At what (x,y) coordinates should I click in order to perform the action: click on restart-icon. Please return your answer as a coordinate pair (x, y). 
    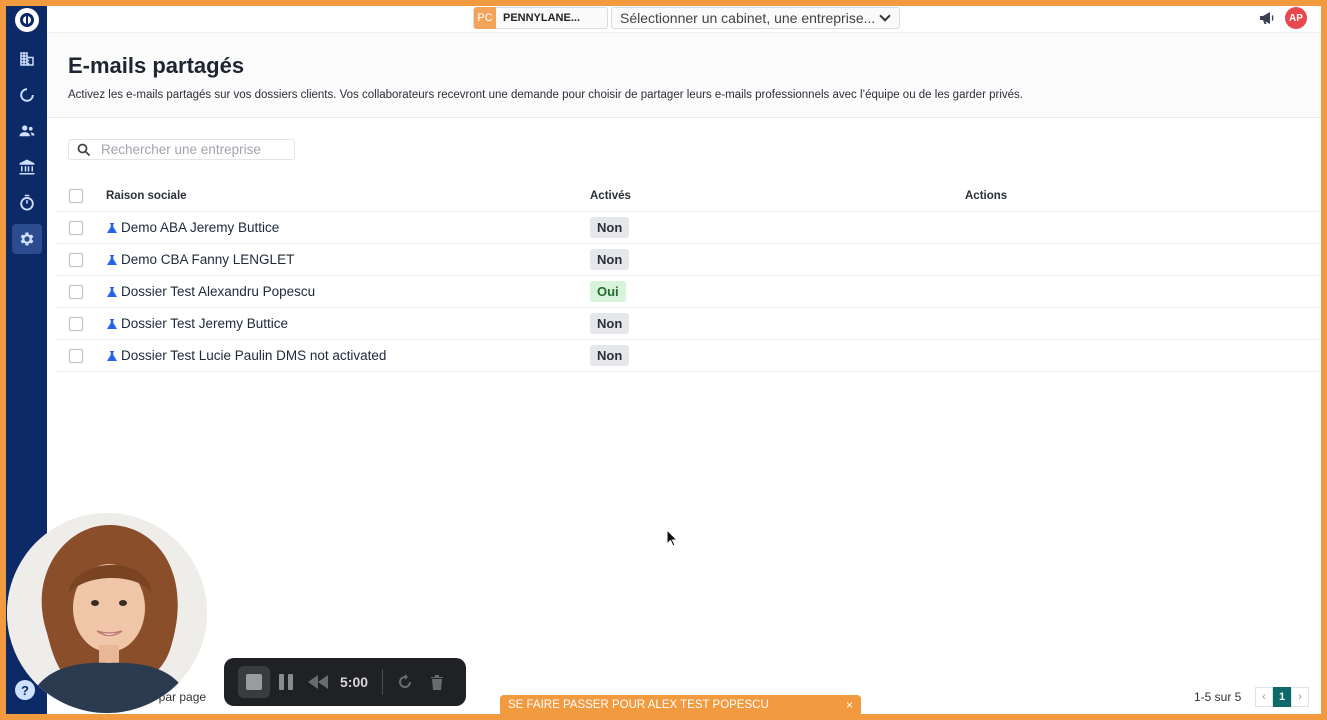
    Looking at the image, I should click on (405, 681).